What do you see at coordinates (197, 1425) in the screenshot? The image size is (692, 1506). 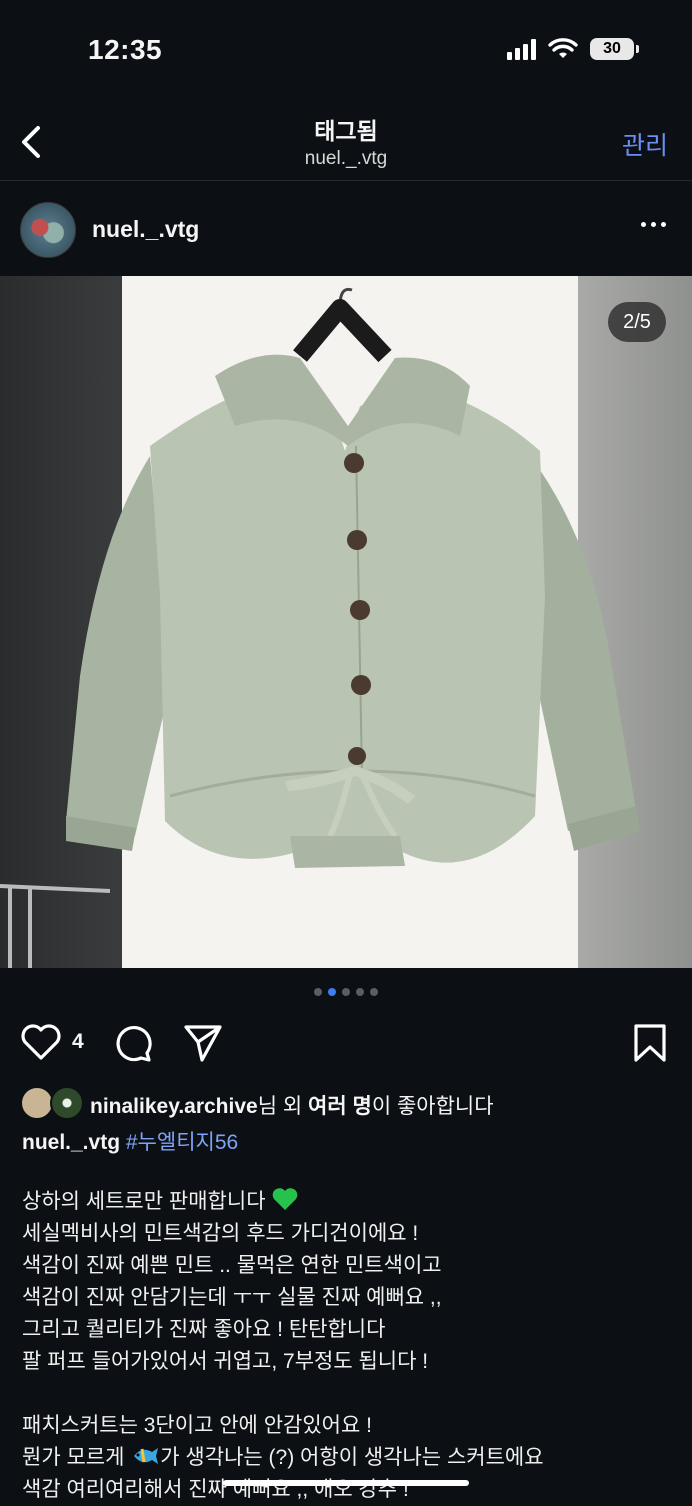 I see `caption-line: 패치스커트는 3단이고 안에 안감있어요 !` at bounding box center [197, 1425].